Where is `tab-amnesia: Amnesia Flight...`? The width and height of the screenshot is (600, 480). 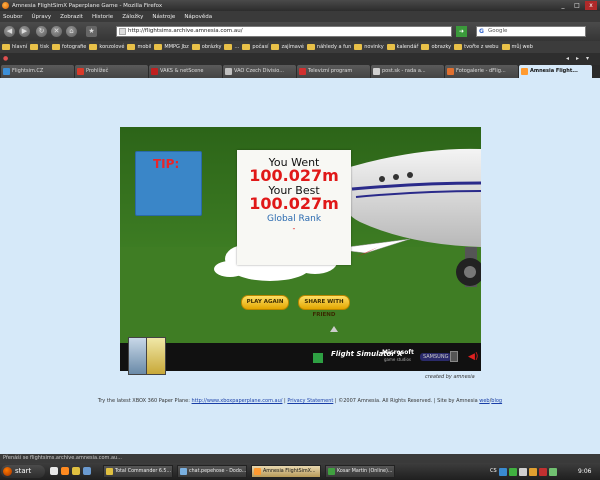
tab-amnesia: Amnesia Flight... is located at coordinates (555, 71).